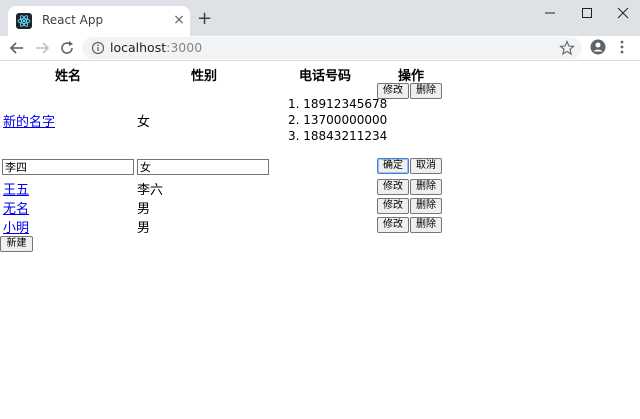  I want to click on gender-input, so click(203, 167).